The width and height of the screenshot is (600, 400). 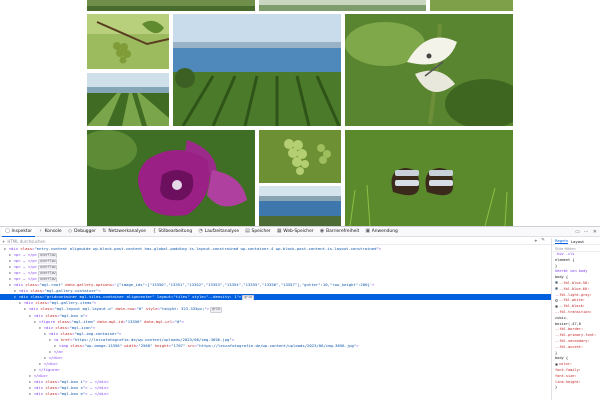 I want to click on tag-text: </div>, so click(x=55, y=357).